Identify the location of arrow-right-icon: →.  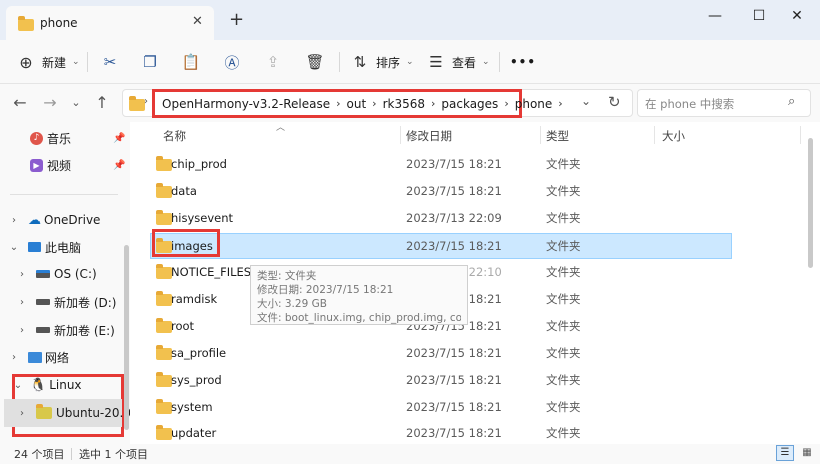
(50, 102).